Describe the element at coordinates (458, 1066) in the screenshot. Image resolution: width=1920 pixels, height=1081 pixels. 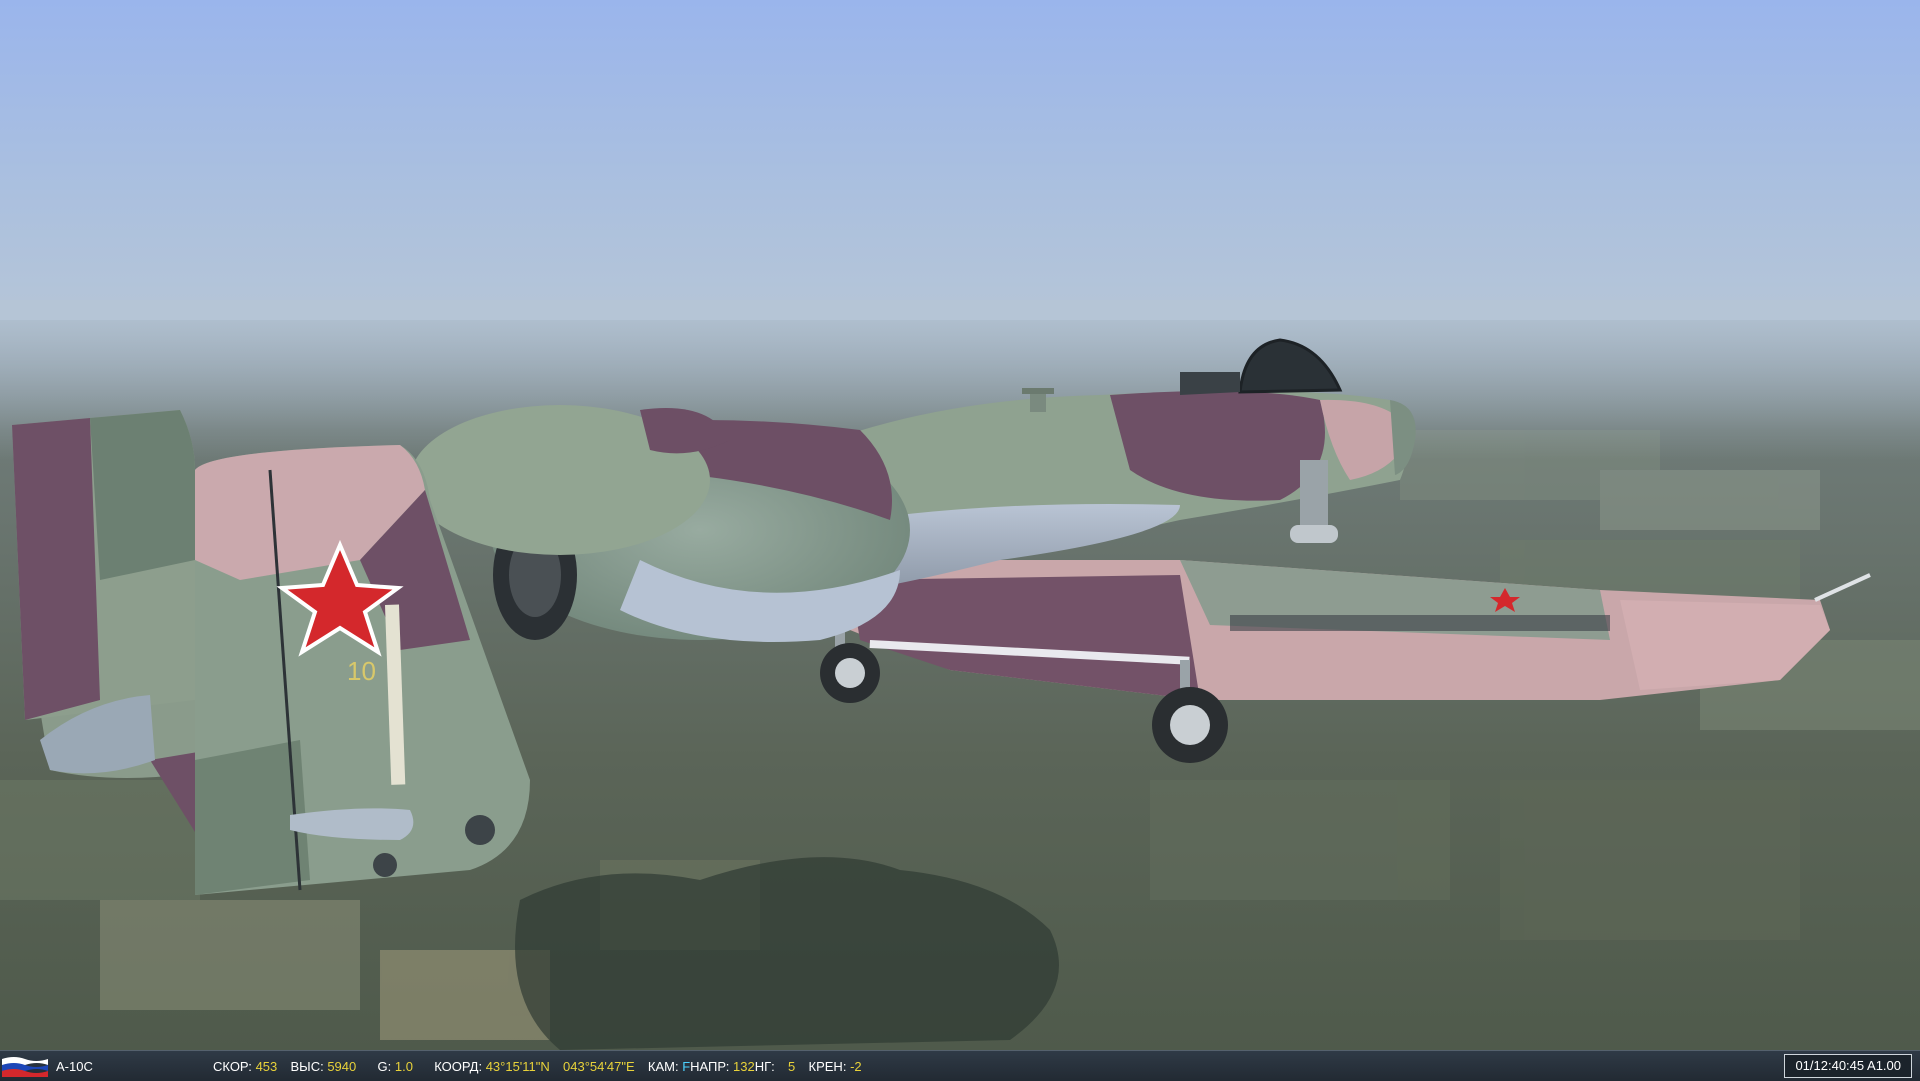
I see `coord-label: КООРД:` at that location.